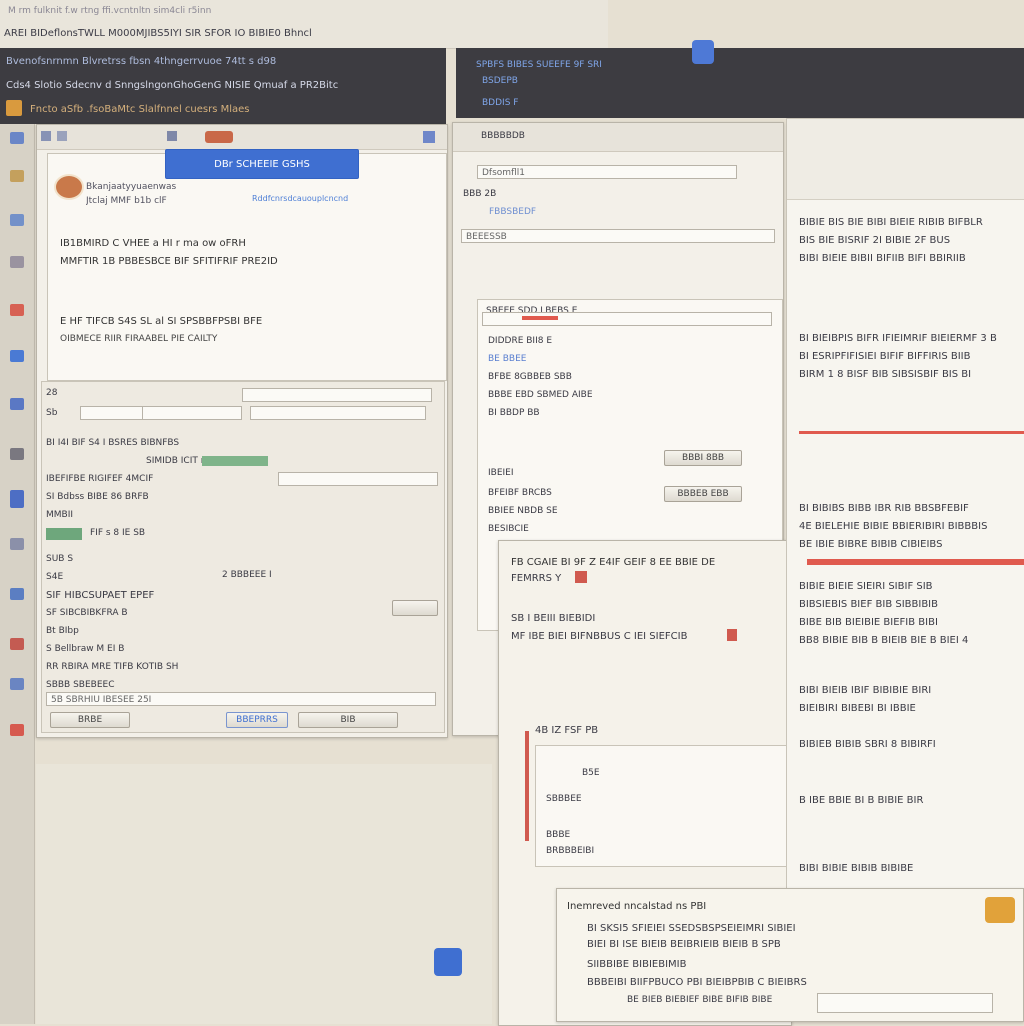  What do you see at coordinates (64, 534) in the screenshot?
I see `green-tag` at bounding box center [64, 534].